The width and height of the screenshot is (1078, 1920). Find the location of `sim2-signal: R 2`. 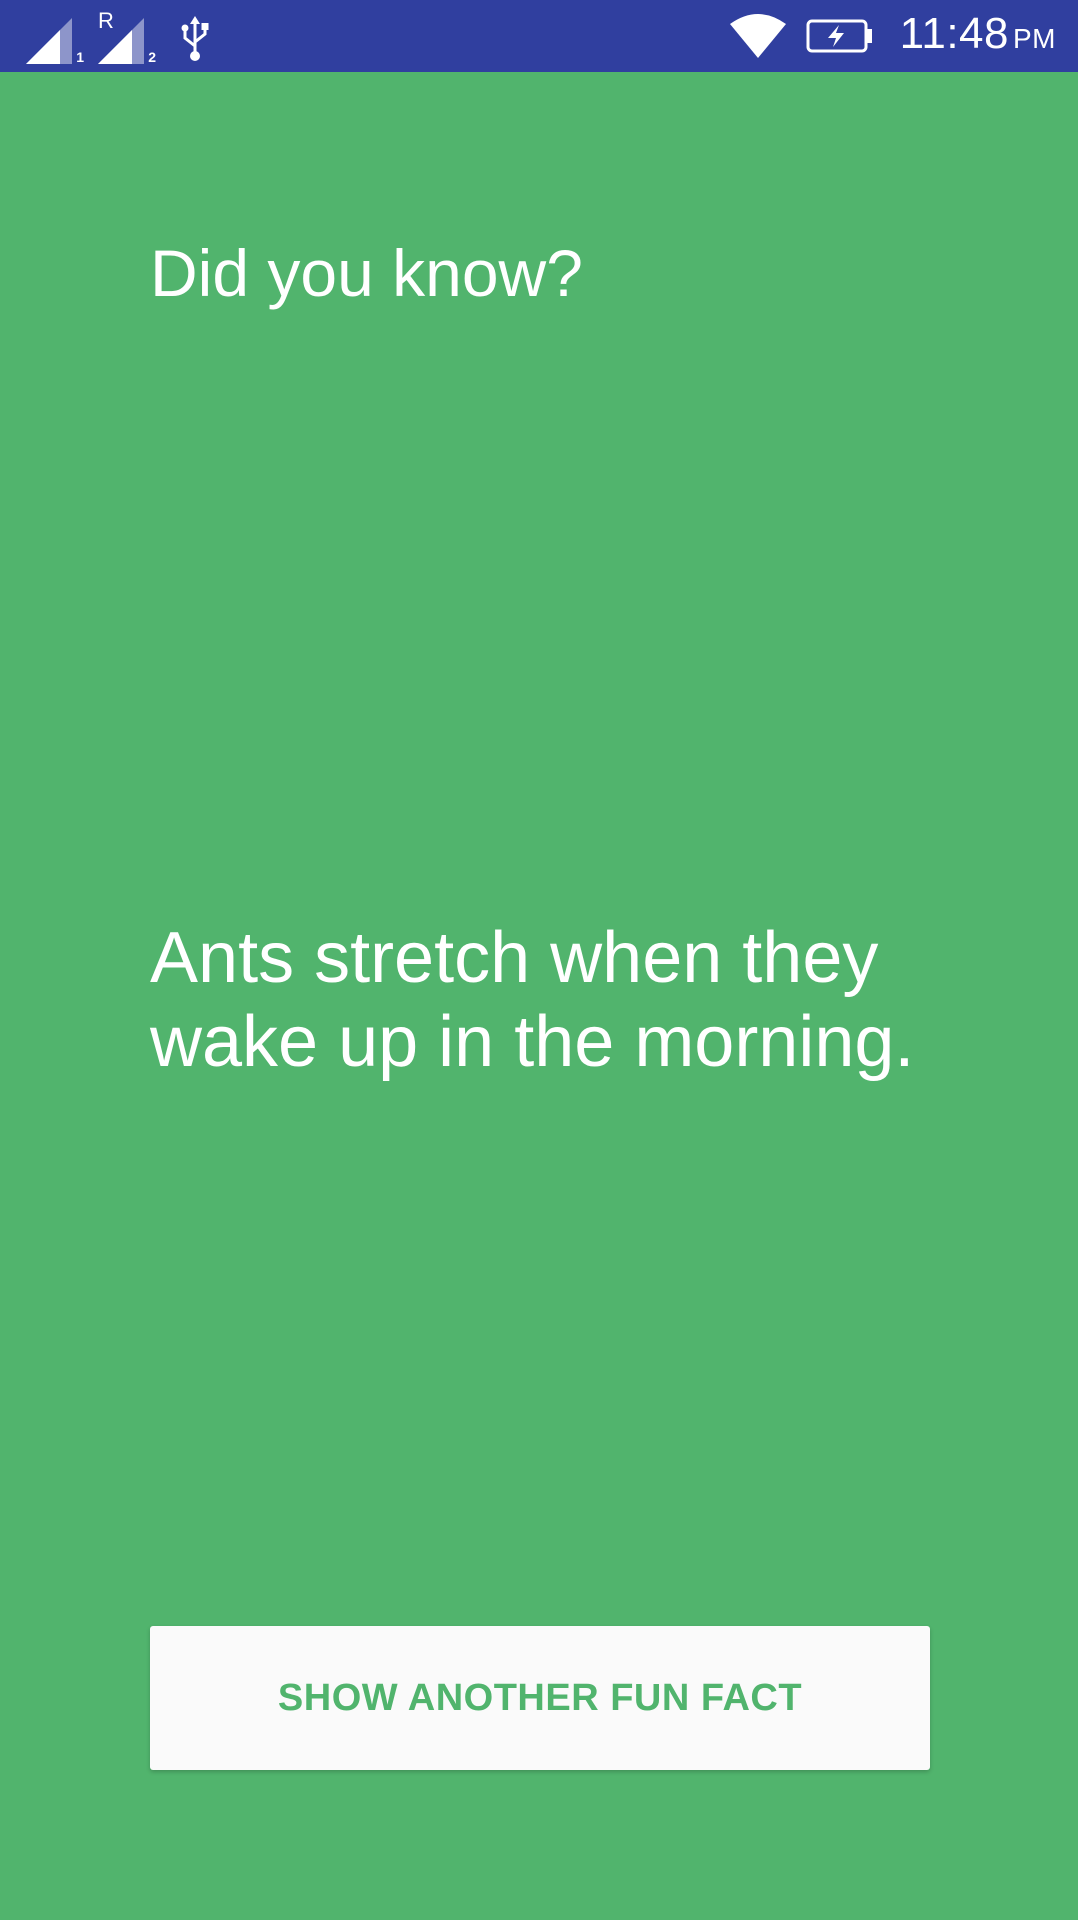

sim2-signal: R 2 is located at coordinates (127, 37).